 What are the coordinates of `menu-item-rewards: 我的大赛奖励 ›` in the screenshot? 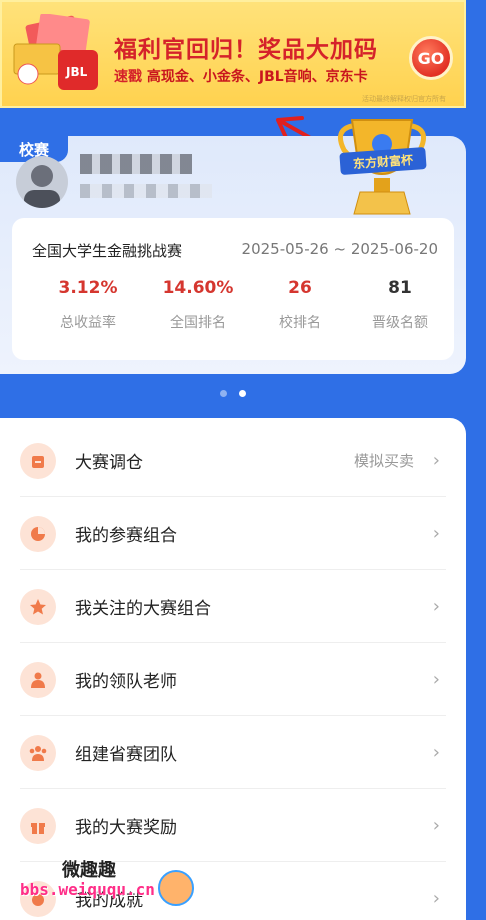 It's located at (233, 825).